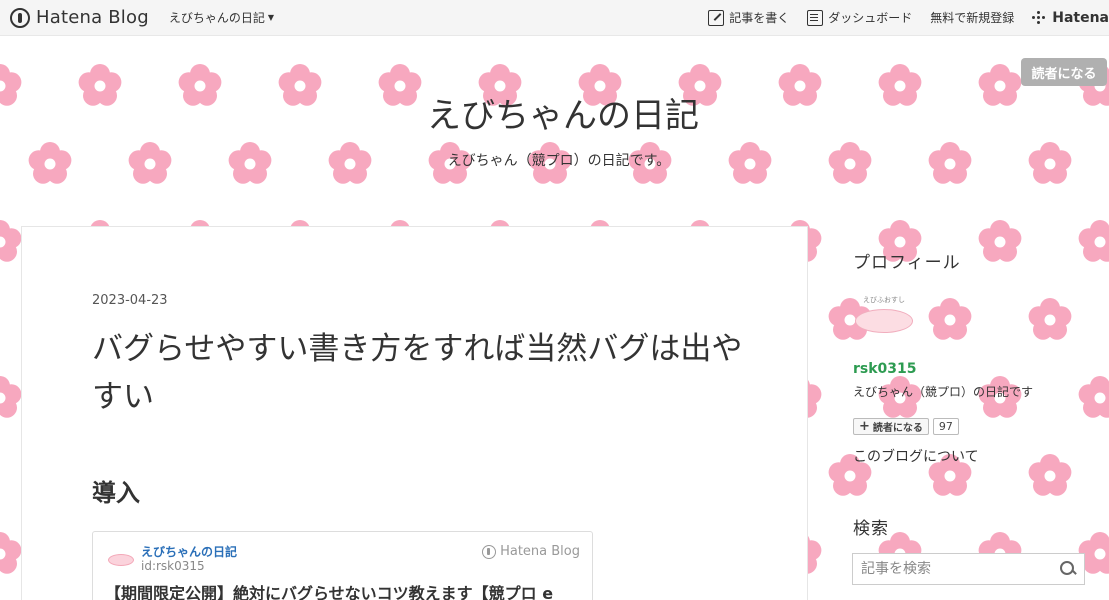  I want to click on post-title: バグらせやすい書き方をすれば当然バグは出やすい, so click(422, 373).